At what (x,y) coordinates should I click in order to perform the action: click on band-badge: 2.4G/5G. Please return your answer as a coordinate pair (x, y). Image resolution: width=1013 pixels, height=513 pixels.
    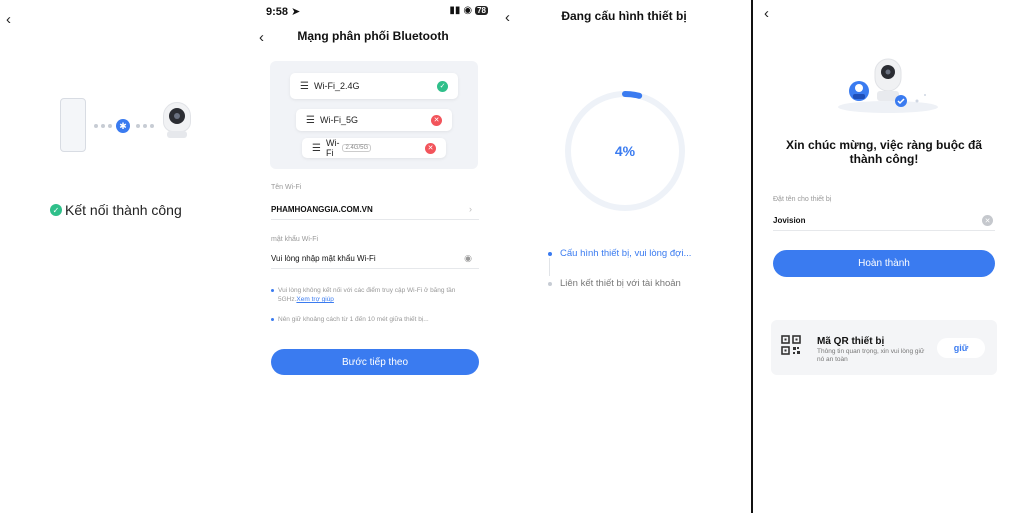
    Looking at the image, I should click on (357, 148).